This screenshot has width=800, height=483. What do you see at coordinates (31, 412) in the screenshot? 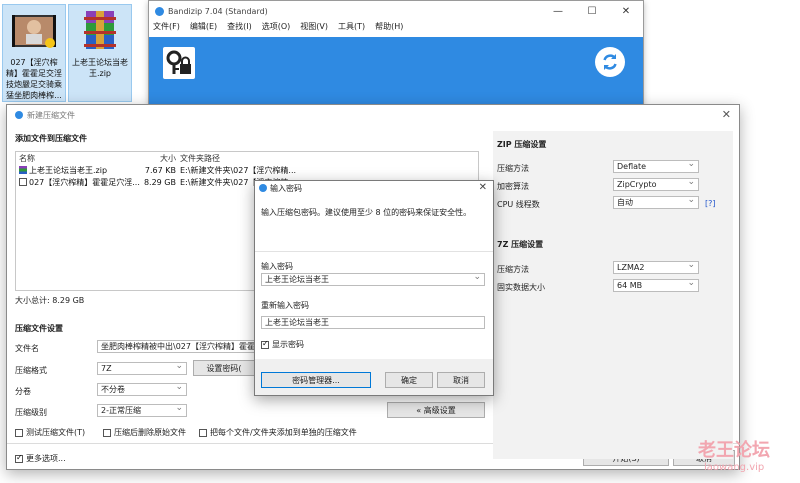
I see `level-label: 压缩级别` at bounding box center [31, 412].